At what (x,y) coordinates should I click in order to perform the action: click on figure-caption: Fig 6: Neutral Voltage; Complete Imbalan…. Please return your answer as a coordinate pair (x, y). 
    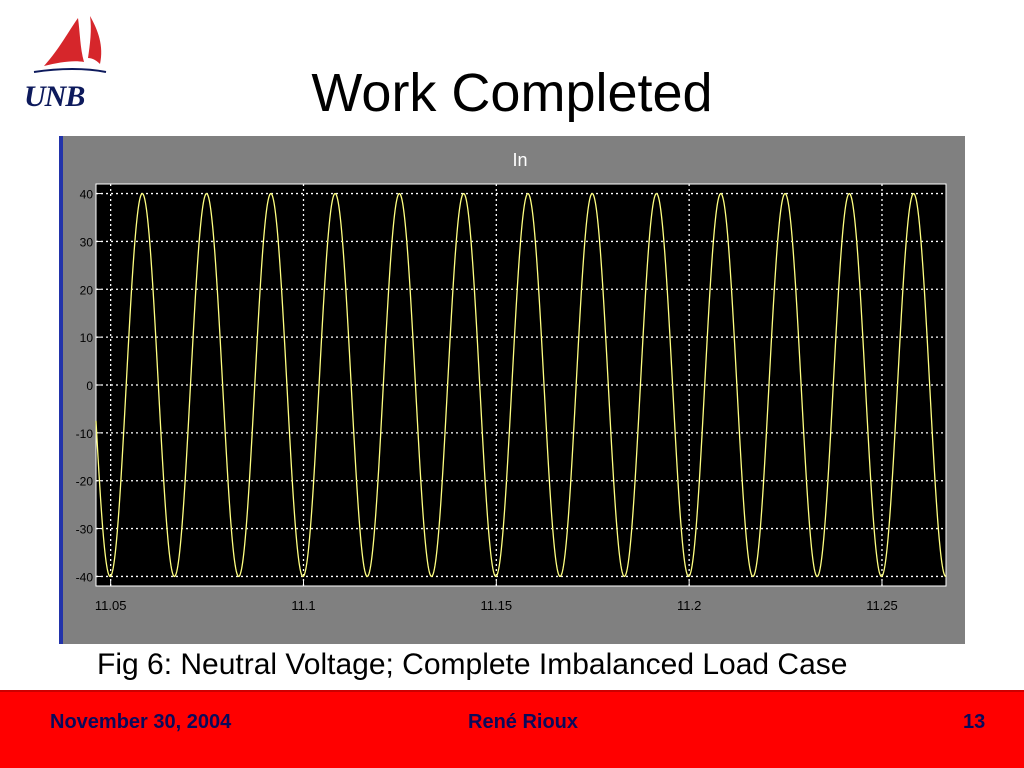
    Looking at the image, I should click on (472, 664).